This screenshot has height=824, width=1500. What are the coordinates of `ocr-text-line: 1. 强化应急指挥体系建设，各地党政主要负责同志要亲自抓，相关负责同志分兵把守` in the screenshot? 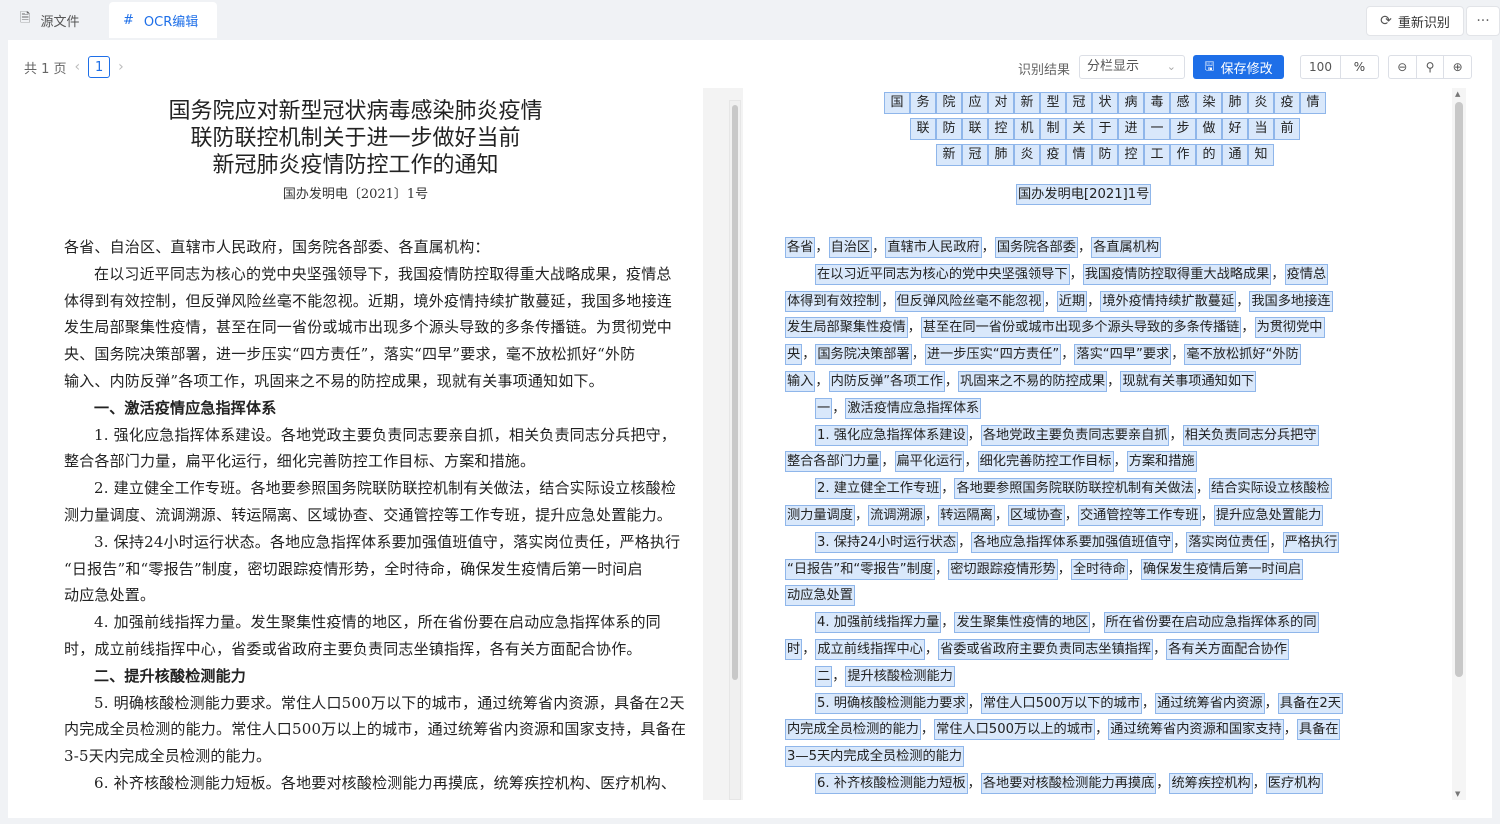 It's located at (1067, 435).